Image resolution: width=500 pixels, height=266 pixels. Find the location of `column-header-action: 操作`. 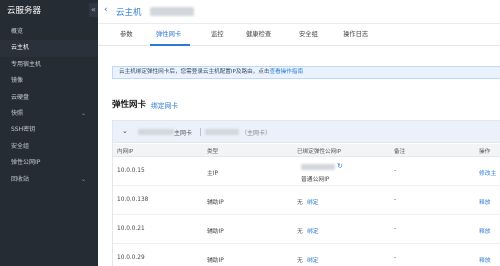

column-header-action: 操作 is located at coordinates (485, 152).